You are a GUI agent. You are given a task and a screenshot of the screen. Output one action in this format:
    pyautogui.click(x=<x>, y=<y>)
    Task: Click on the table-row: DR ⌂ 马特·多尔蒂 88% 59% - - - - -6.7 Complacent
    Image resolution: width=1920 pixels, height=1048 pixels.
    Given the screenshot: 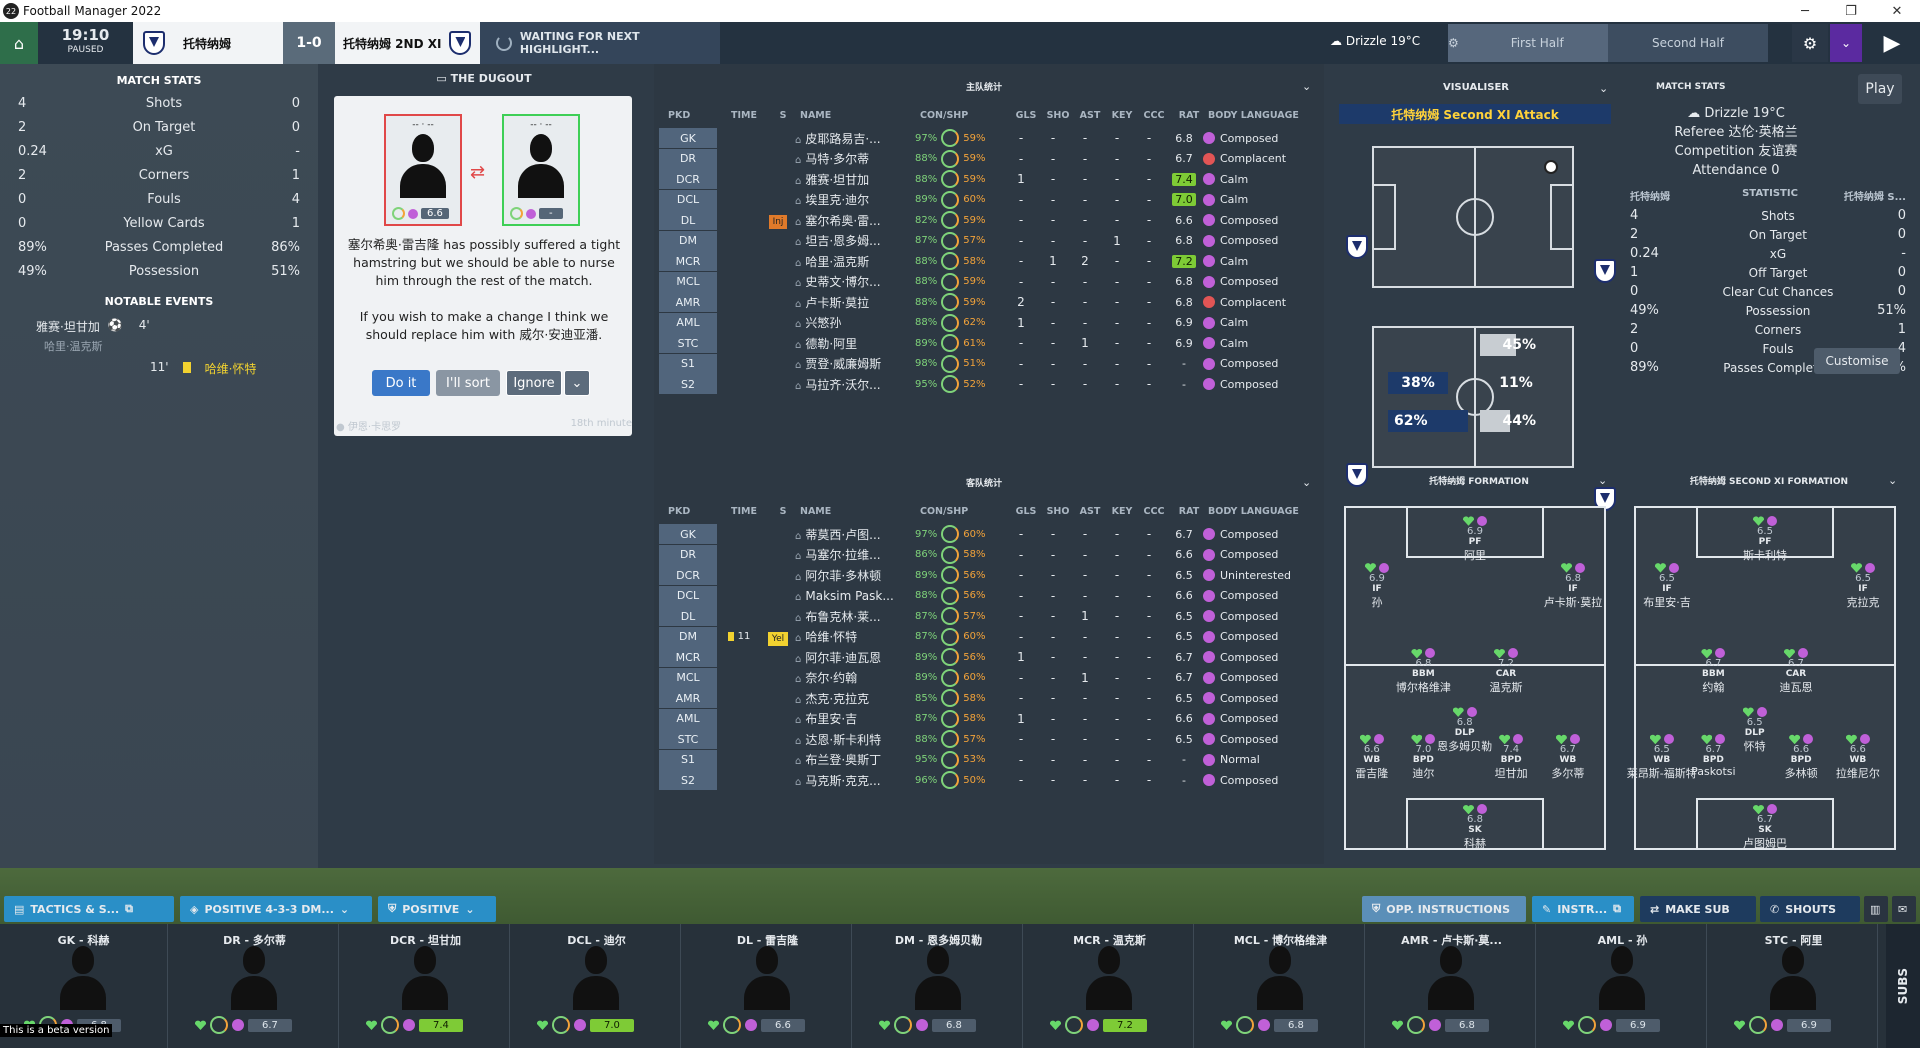 What is the action you would take?
    pyautogui.click(x=982, y=158)
    